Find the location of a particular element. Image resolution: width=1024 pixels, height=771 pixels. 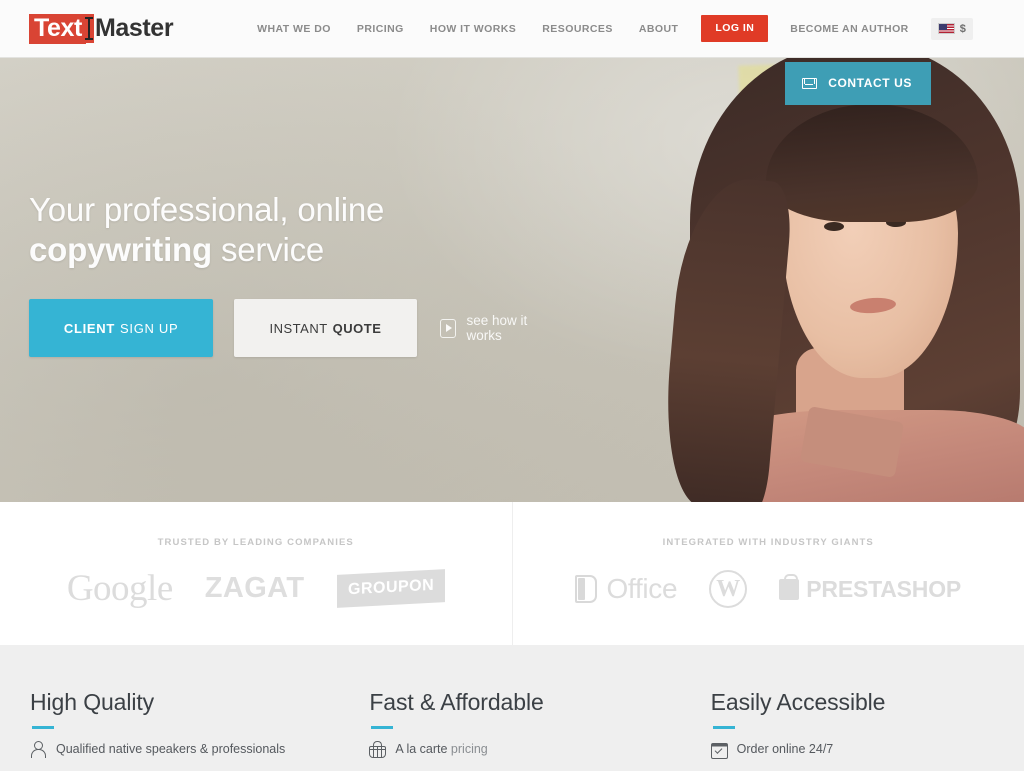

locale-currency-selector: $ is located at coordinates (951, 28).